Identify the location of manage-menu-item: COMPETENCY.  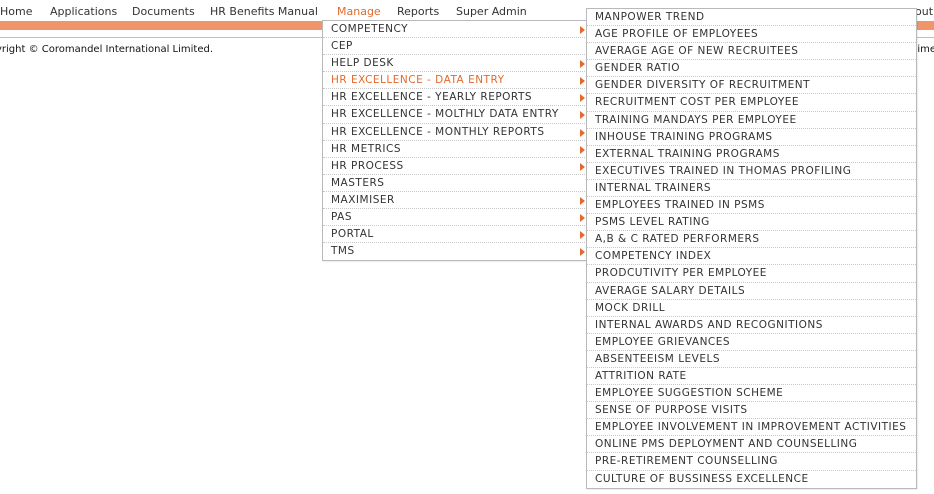
(456, 30).